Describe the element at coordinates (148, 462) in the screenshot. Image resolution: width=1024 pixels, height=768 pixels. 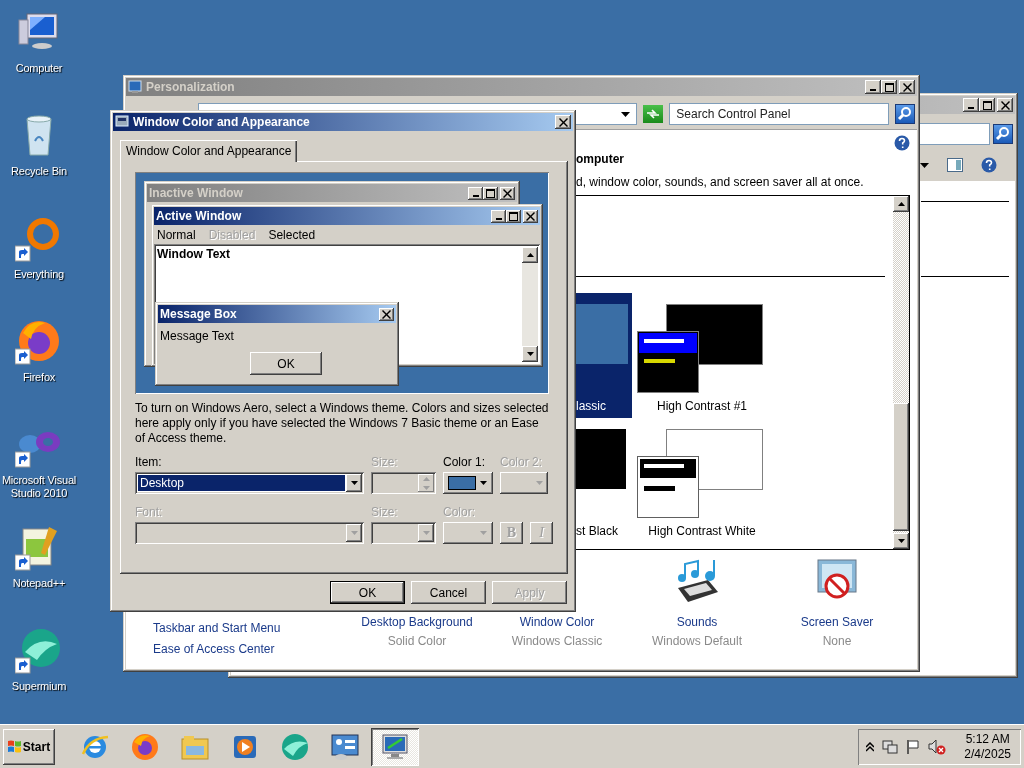
I see `field-label: Item:` at that location.